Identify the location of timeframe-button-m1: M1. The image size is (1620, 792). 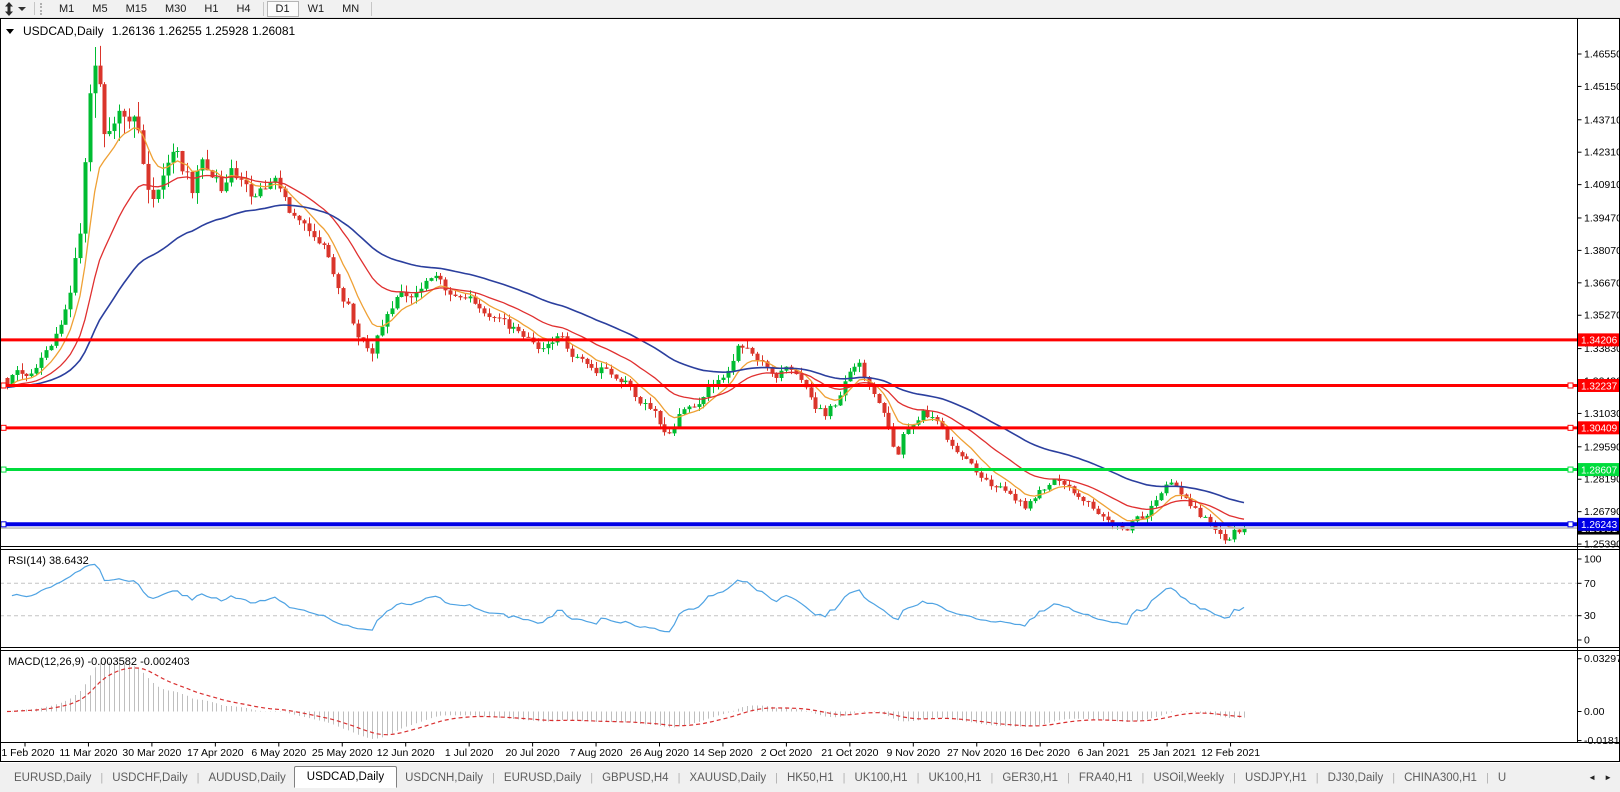
(66, 9).